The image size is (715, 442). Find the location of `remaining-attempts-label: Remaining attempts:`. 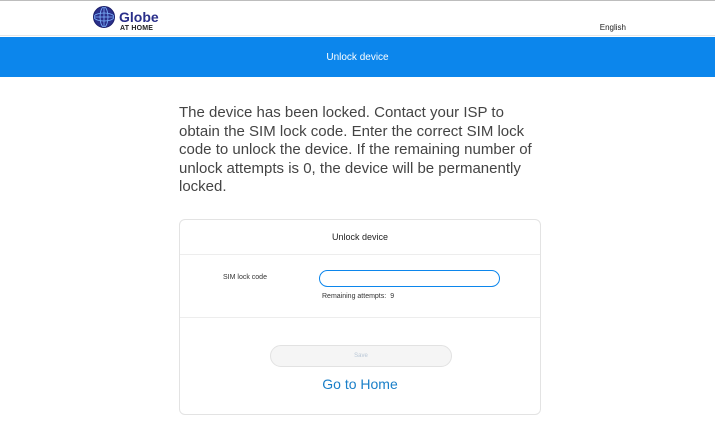

remaining-attempts-label: Remaining attempts: is located at coordinates (354, 296).